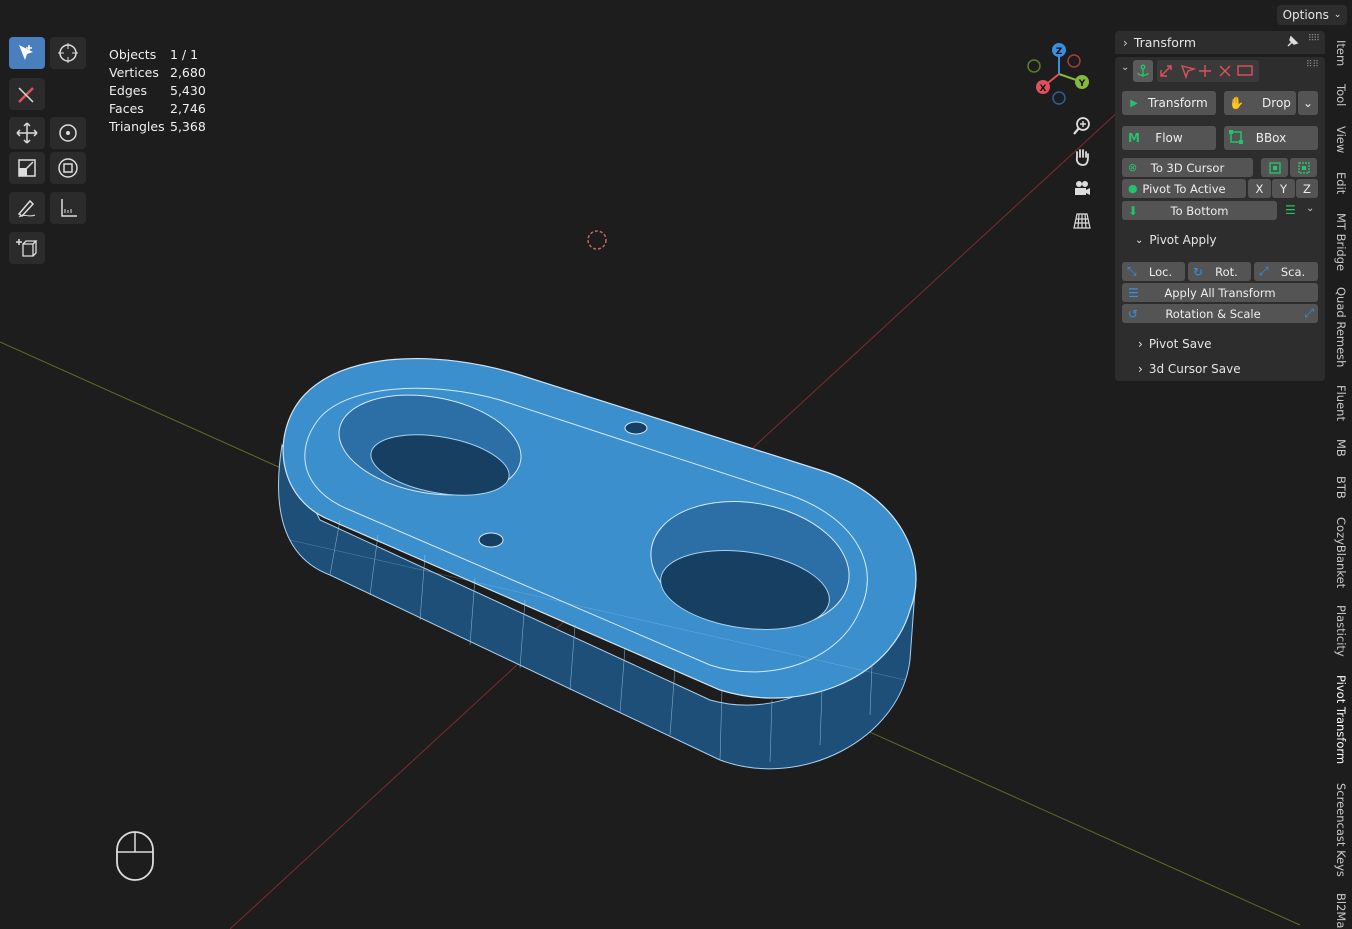  What do you see at coordinates (1176, 240) in the screenshot?
I see `pivot-apply-header: ⌄ Pivot Apply` at bounding box center [1176, 240].